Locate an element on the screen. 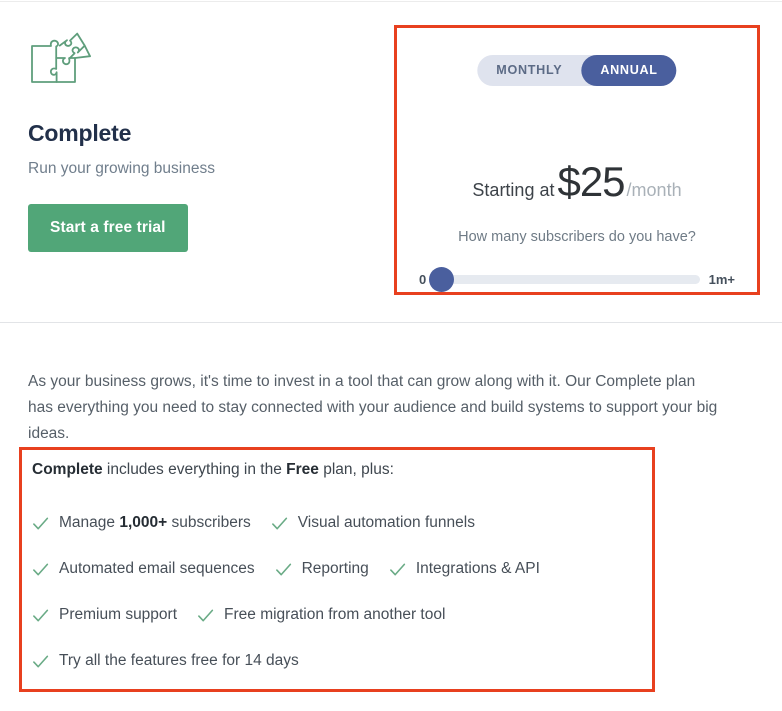  feature-label: Try all the features free for 14 days is located at coordinates (179, 660).